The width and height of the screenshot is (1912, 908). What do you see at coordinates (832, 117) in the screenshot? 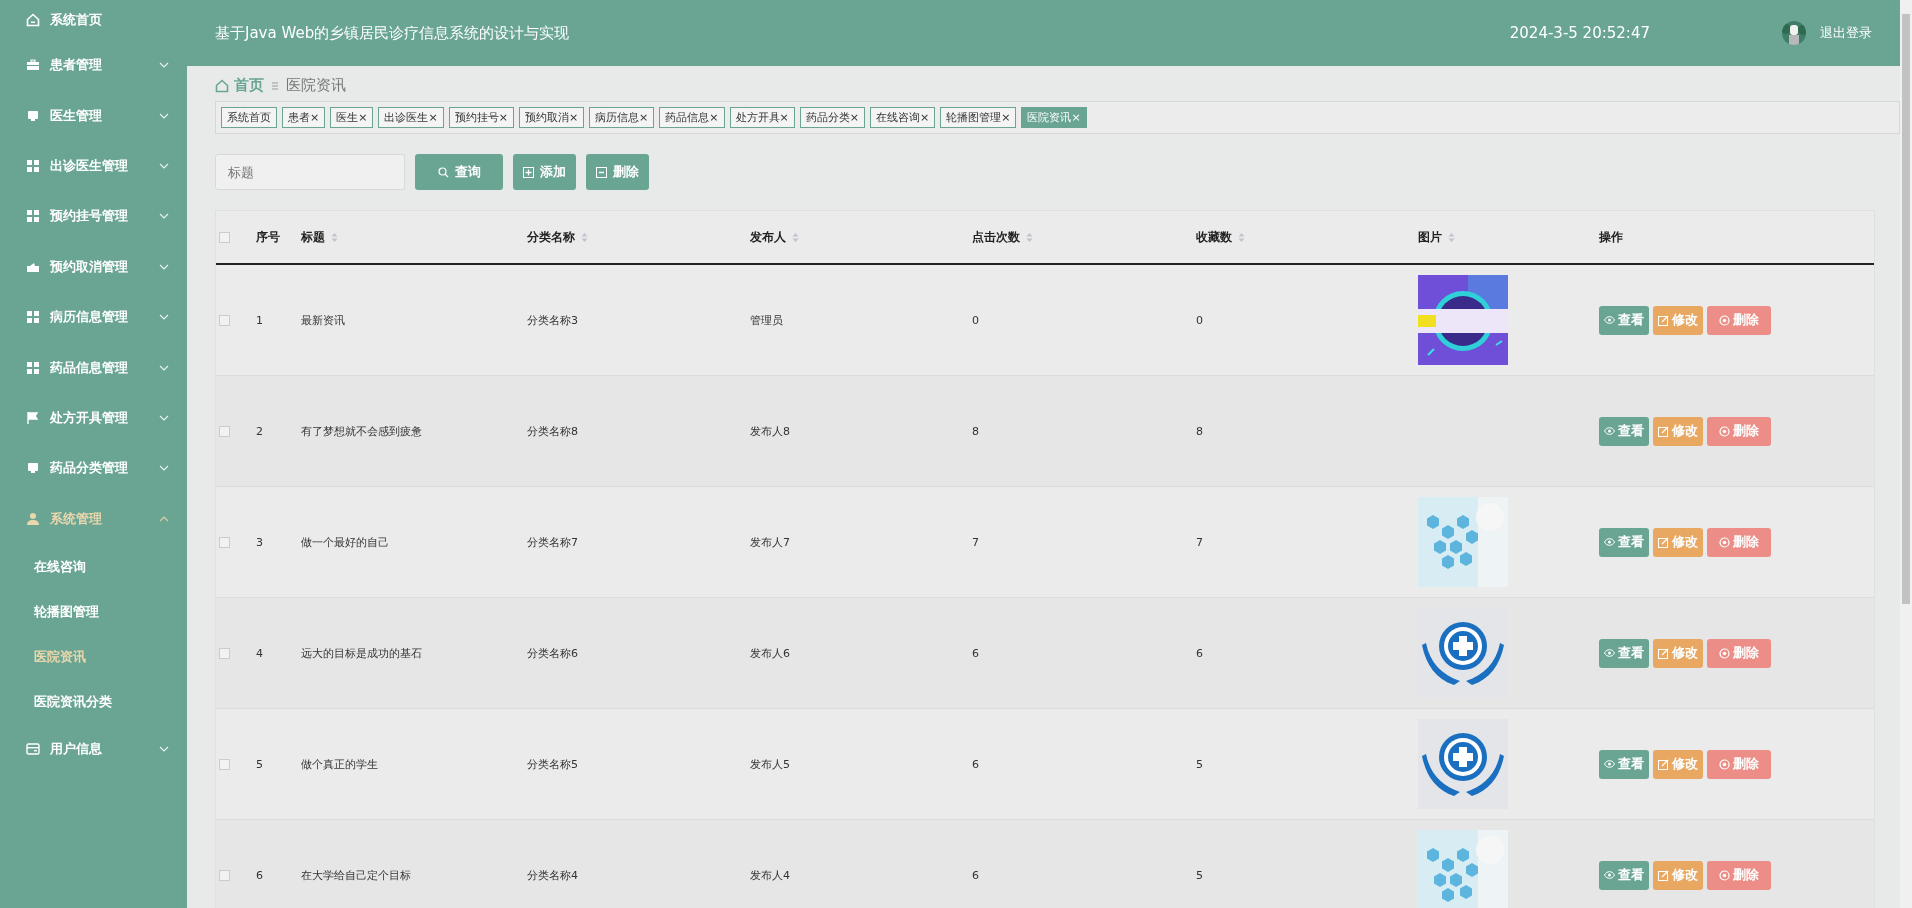
I see `page-tab: 药品分类×` at bounding box center [832, 117].